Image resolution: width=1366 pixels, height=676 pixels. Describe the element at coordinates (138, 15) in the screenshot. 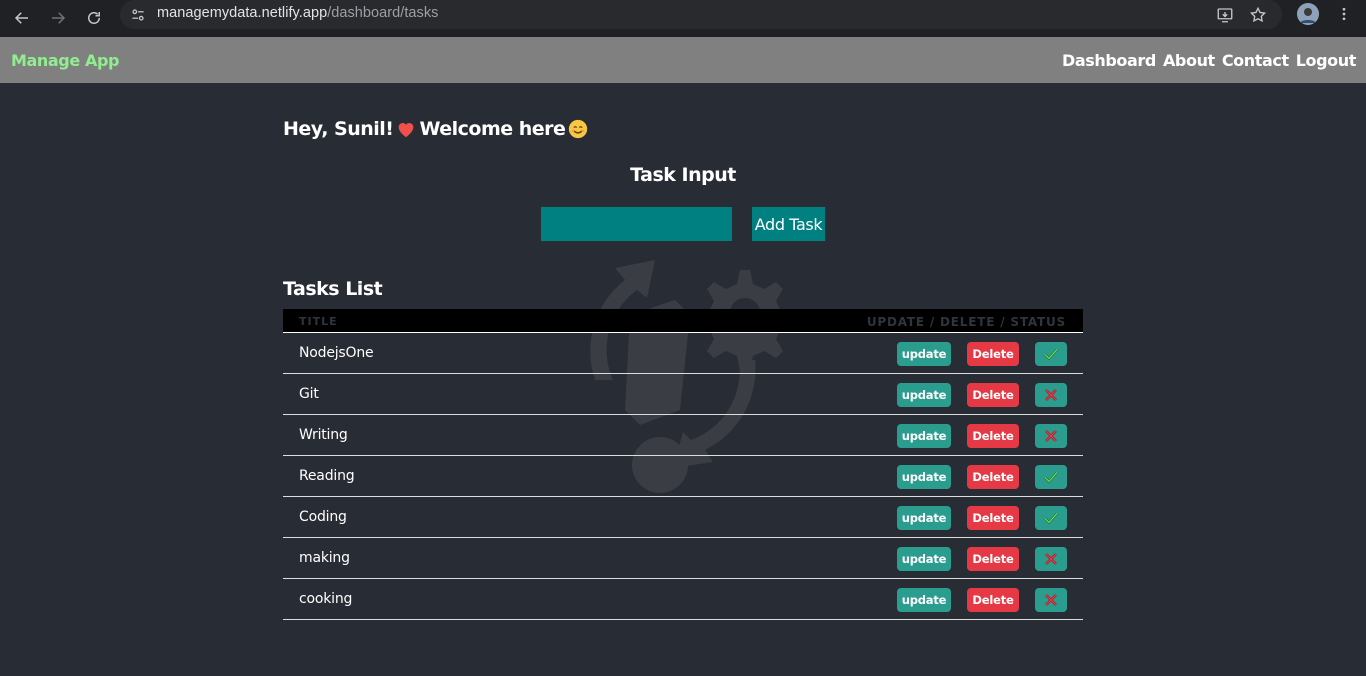

I see `site-info-icon` at that location.